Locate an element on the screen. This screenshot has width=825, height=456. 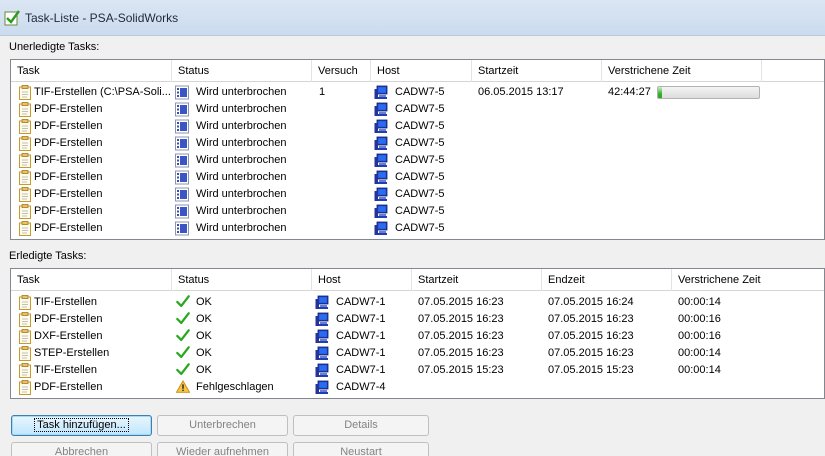
window-title: Task-Liste - PSA-SolidWorks is located at coordinates (102, 18).